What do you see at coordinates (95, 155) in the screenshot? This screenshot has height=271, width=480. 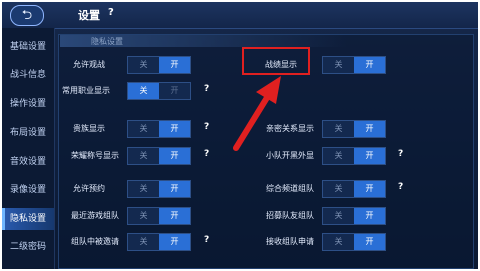 I see `setting-label-honor-title: 荣耀称号显示` at bounding box center [95, 155].